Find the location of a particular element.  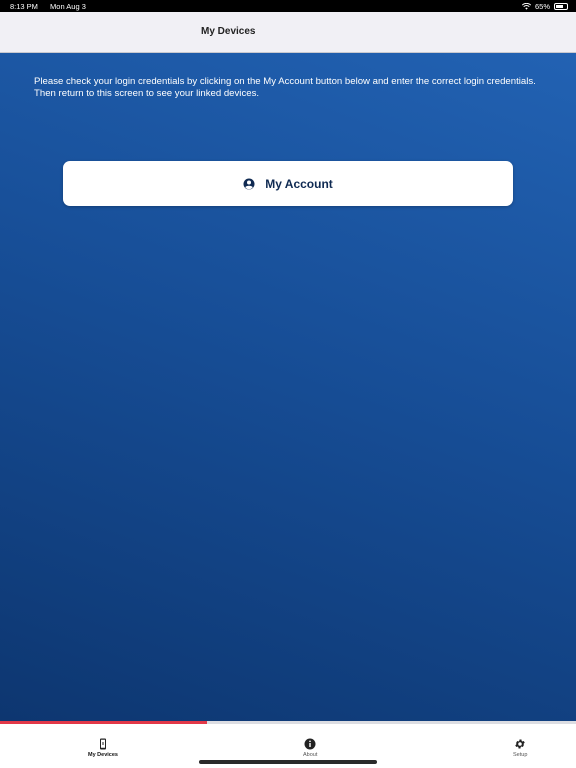

phone-device-icon is located at coordinates (102, 744).